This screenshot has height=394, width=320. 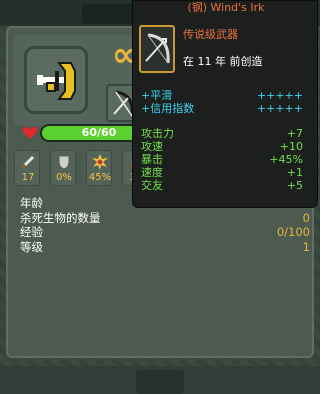 I want to click on info-experience-label: 经验, so click(x=31, y=232).